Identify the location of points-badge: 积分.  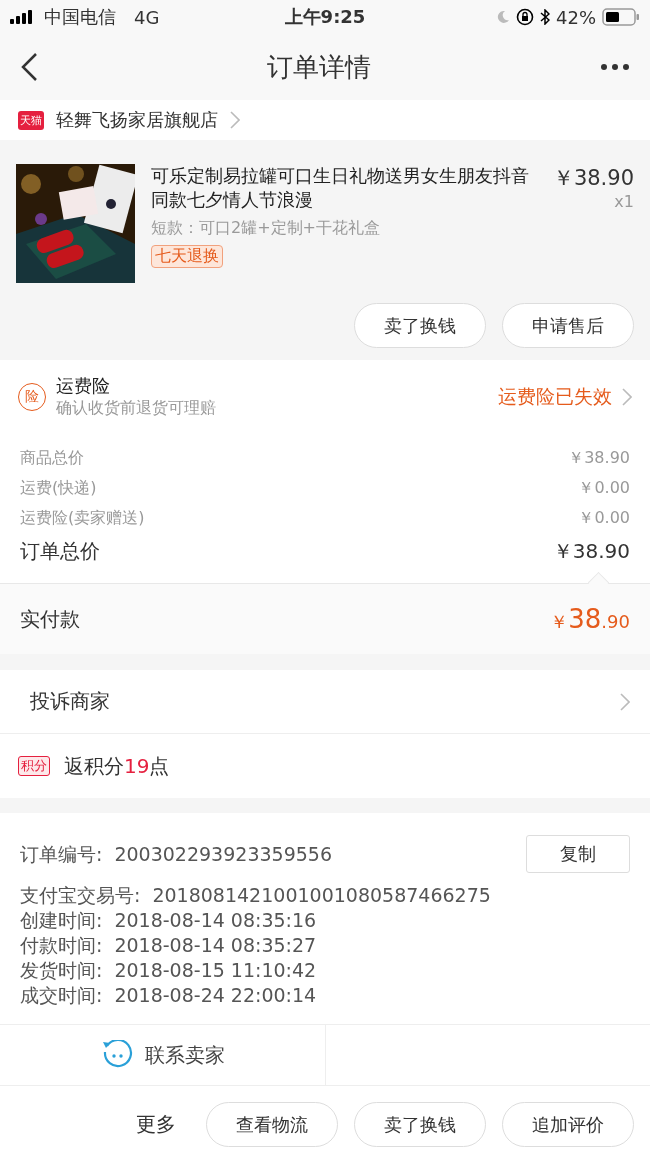
(34, 766).